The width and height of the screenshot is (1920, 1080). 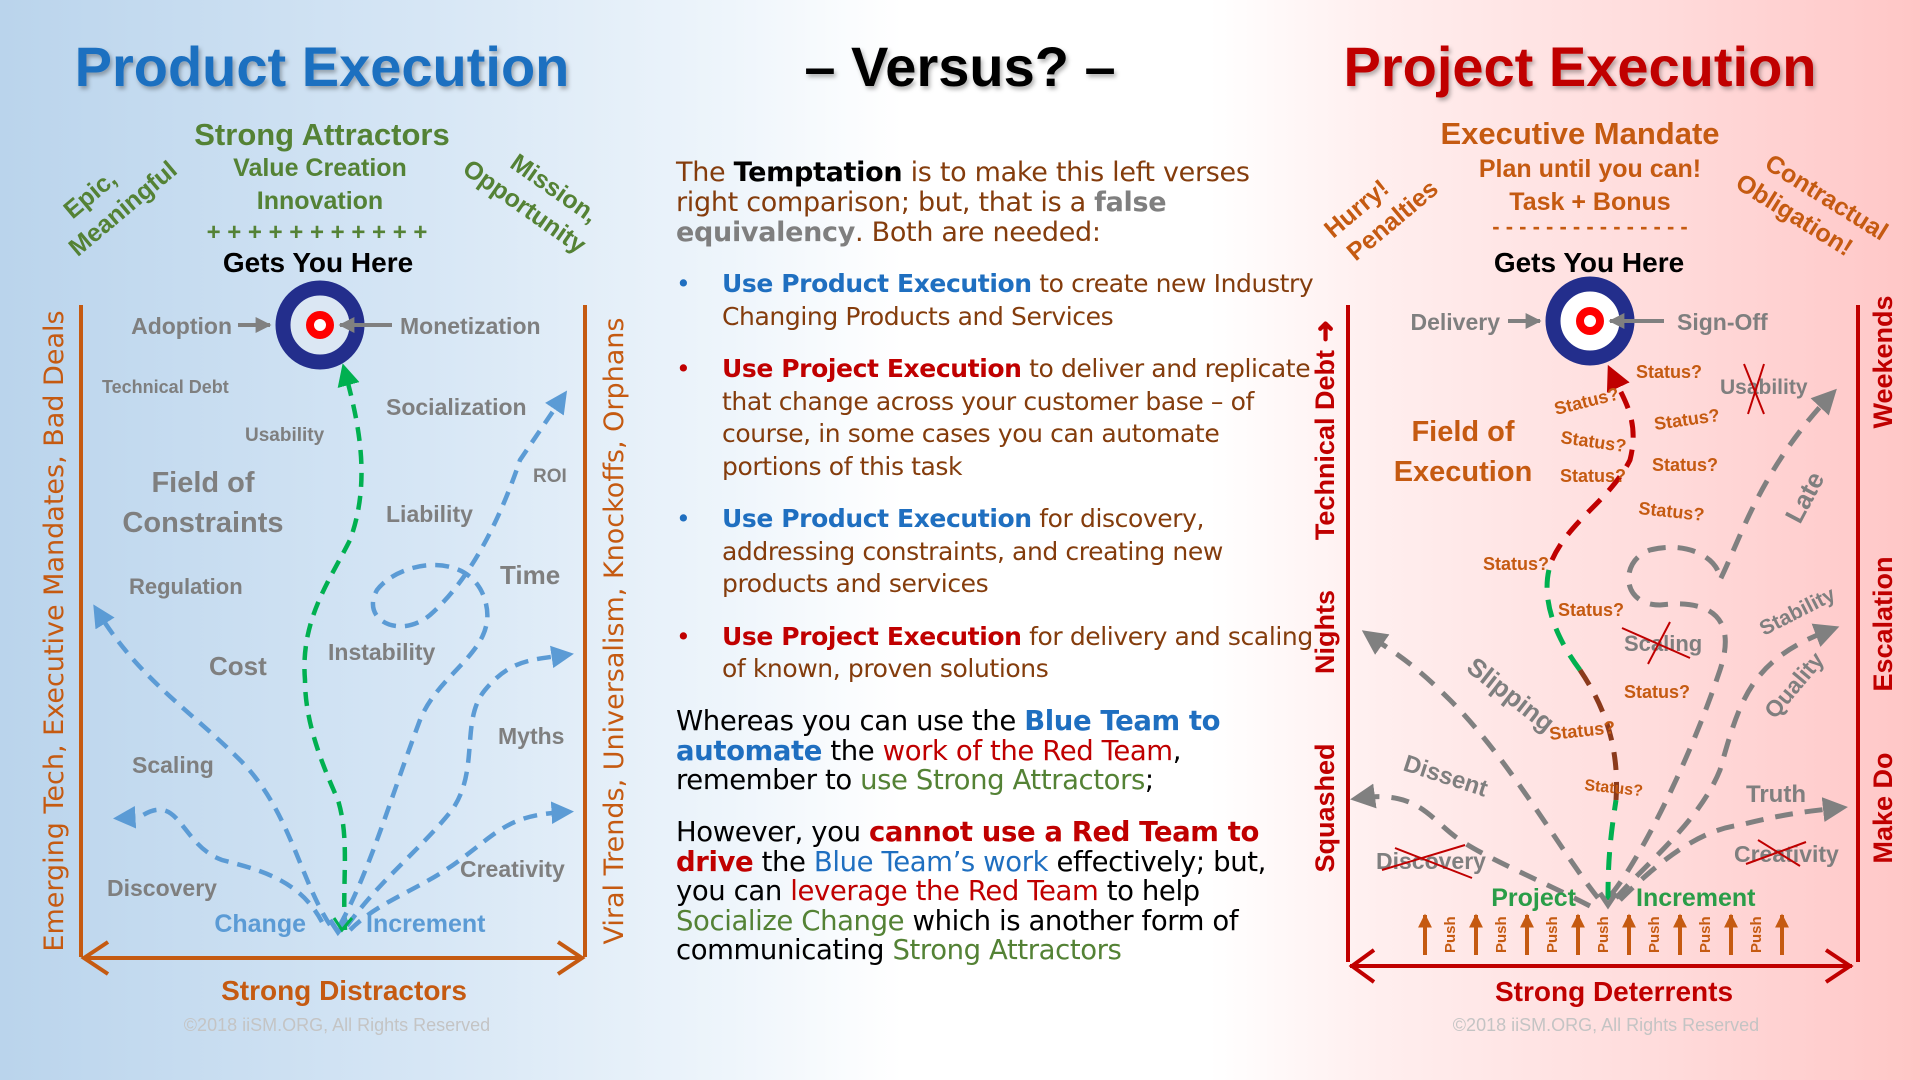 I want to click on constraints-label: Constraints, so click(x=202, y=523).